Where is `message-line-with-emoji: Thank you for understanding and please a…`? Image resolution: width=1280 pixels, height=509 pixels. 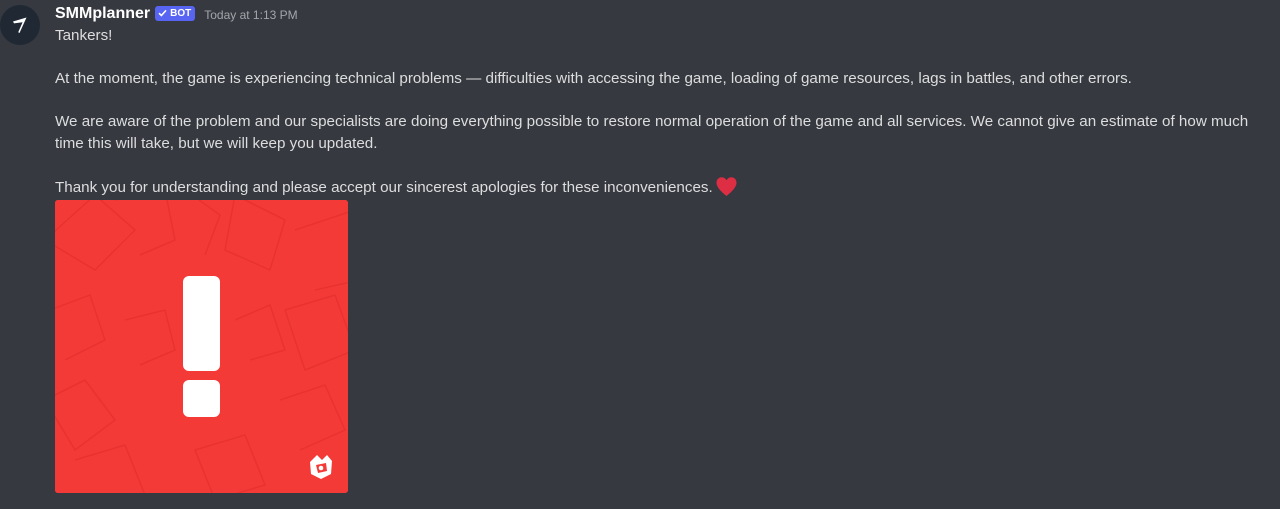
message-line-with-emoji: Thank you for understanding and please a… is located at coordinates (655, 190).